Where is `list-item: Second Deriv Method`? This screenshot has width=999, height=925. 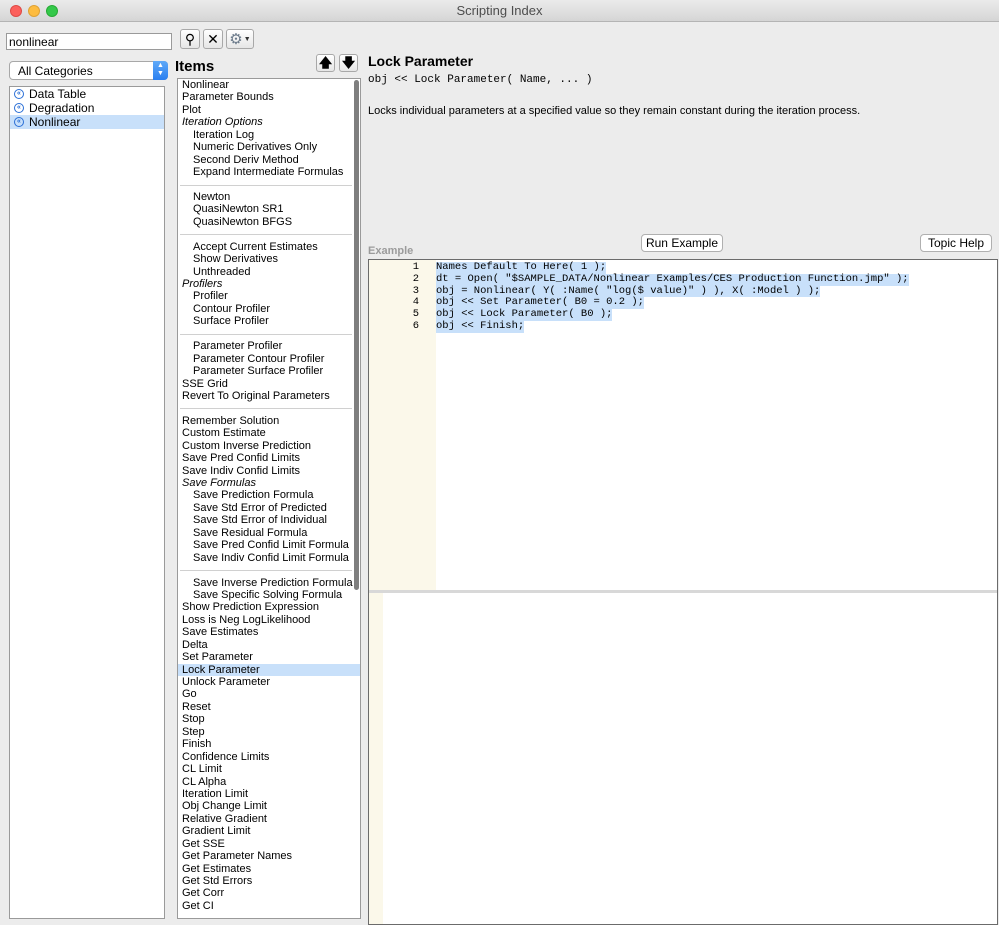 list-item: Second Deriv Method is located at coordinates (269, 160).